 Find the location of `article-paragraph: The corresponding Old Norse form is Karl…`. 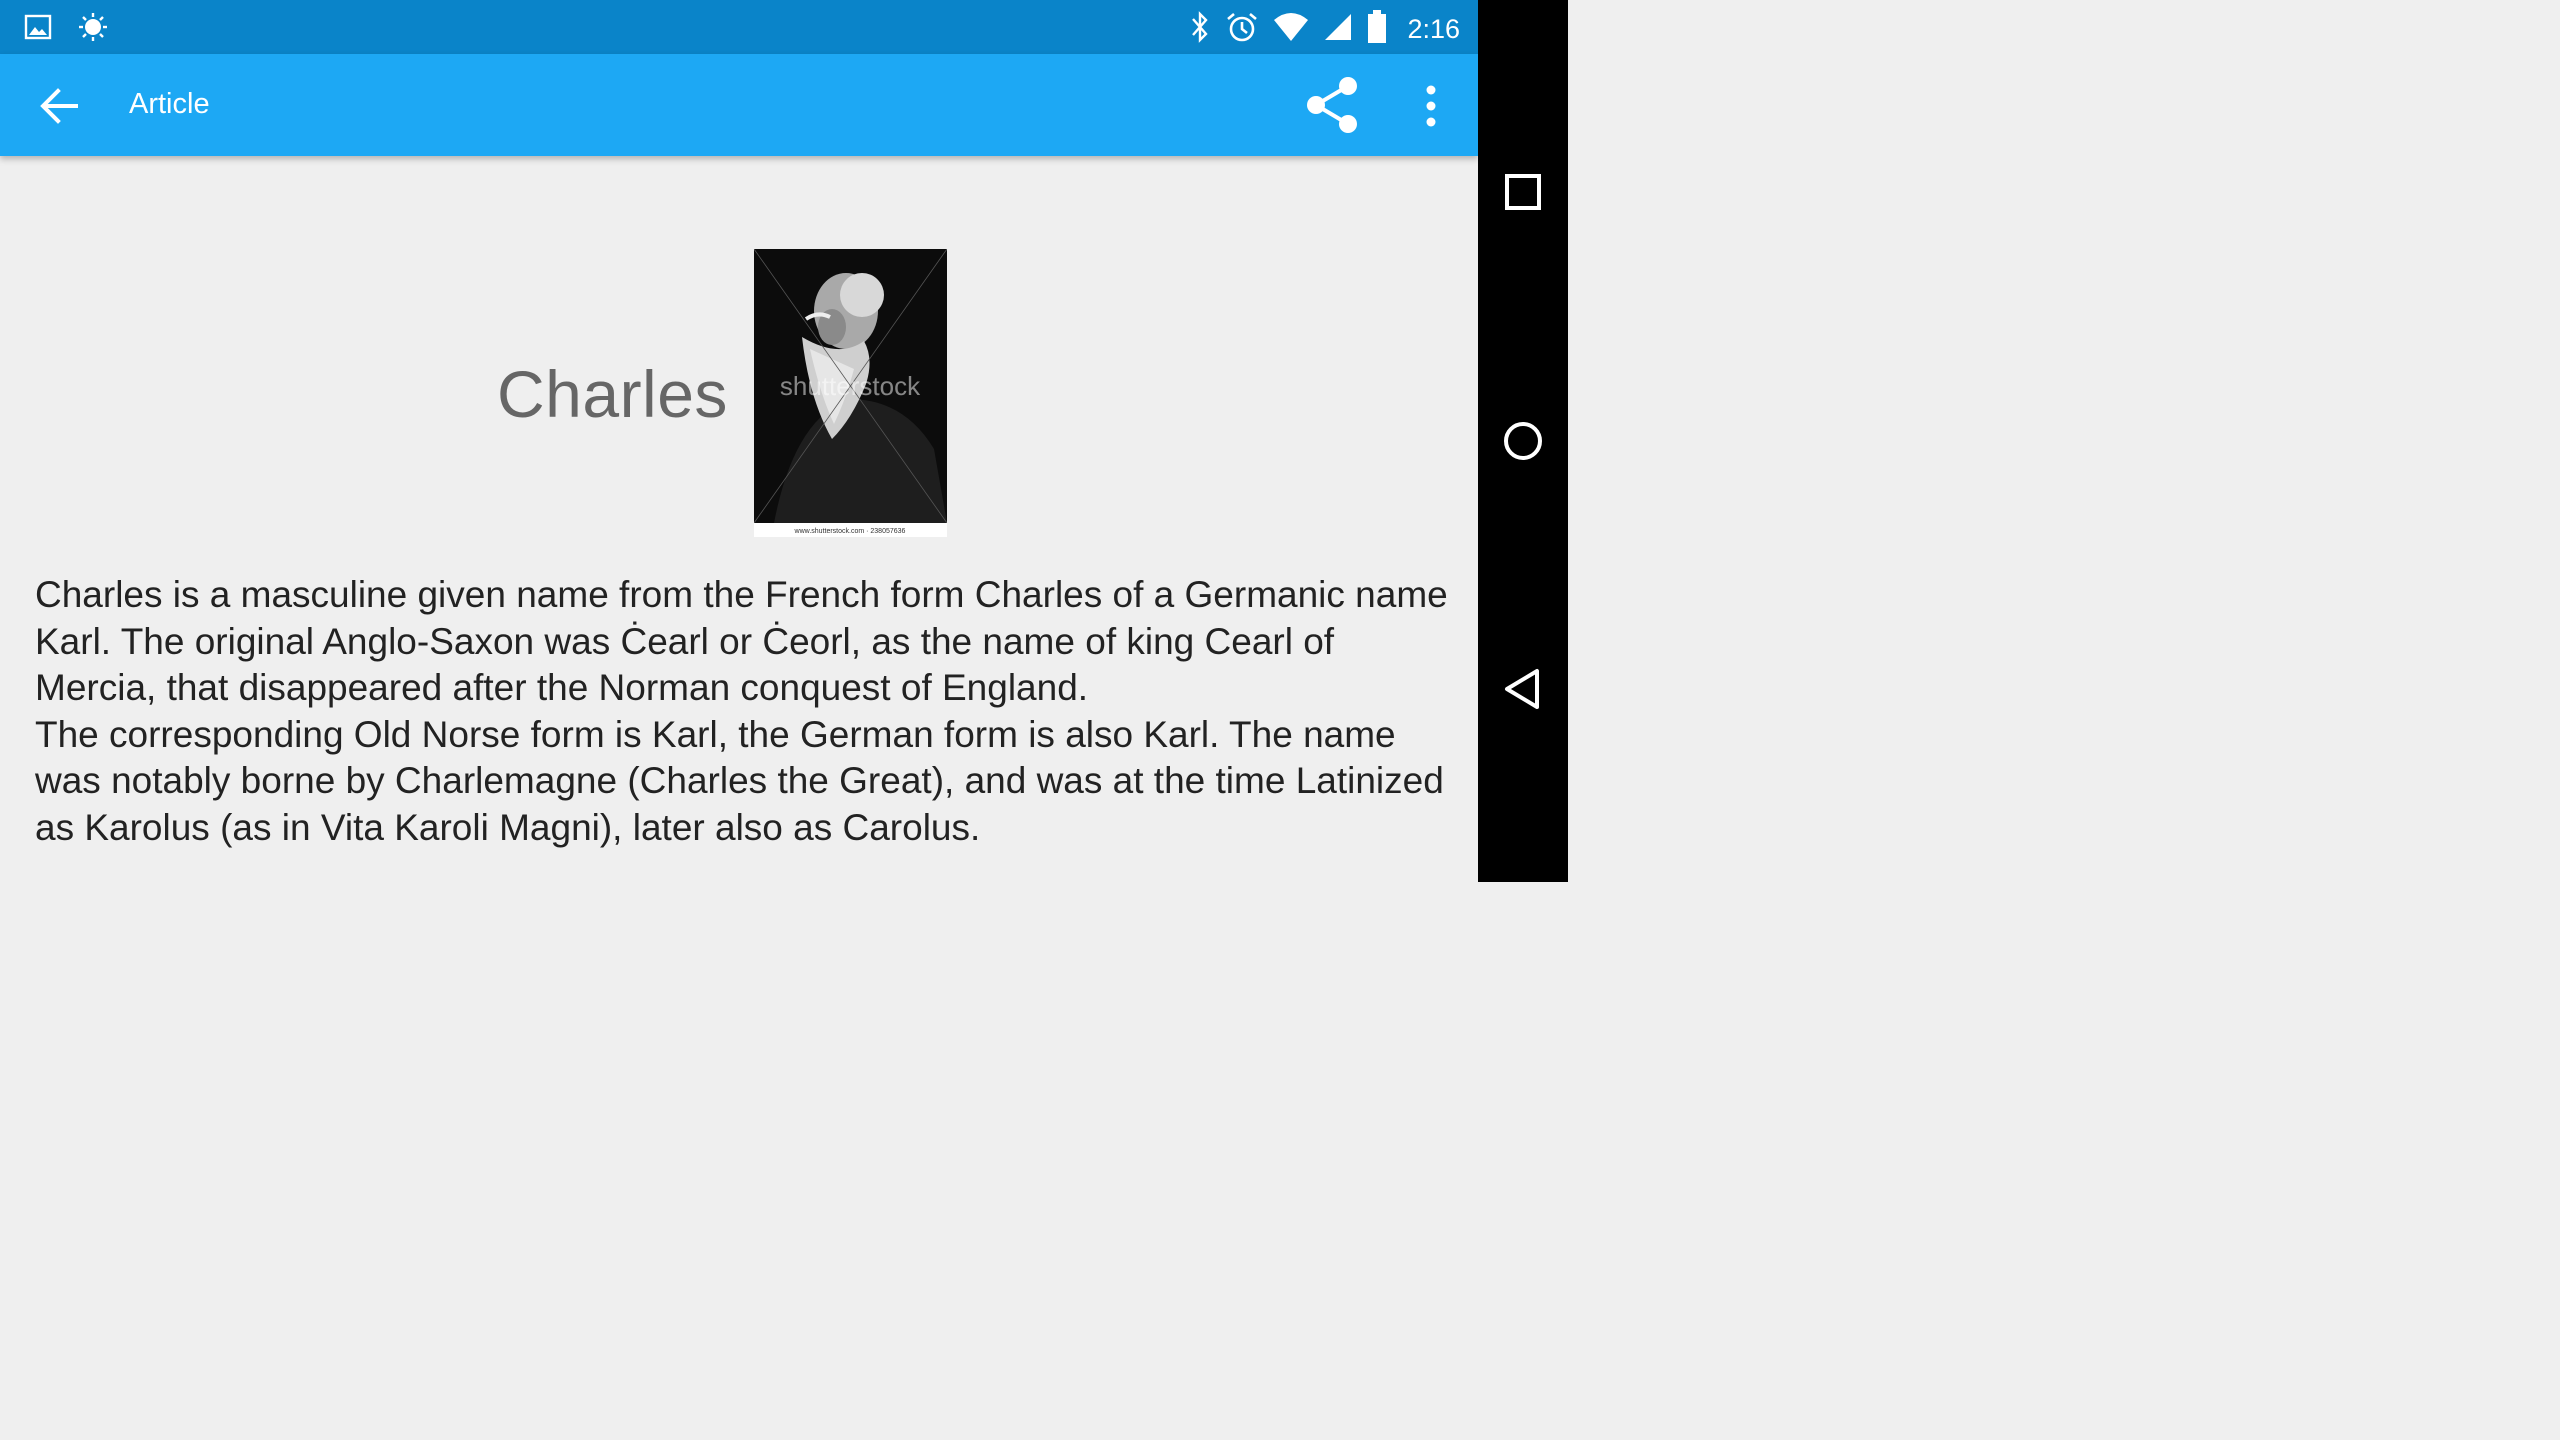

article-paragraph: The corresponding Old Norse form is Karl… is located at coordinates (739, 780).